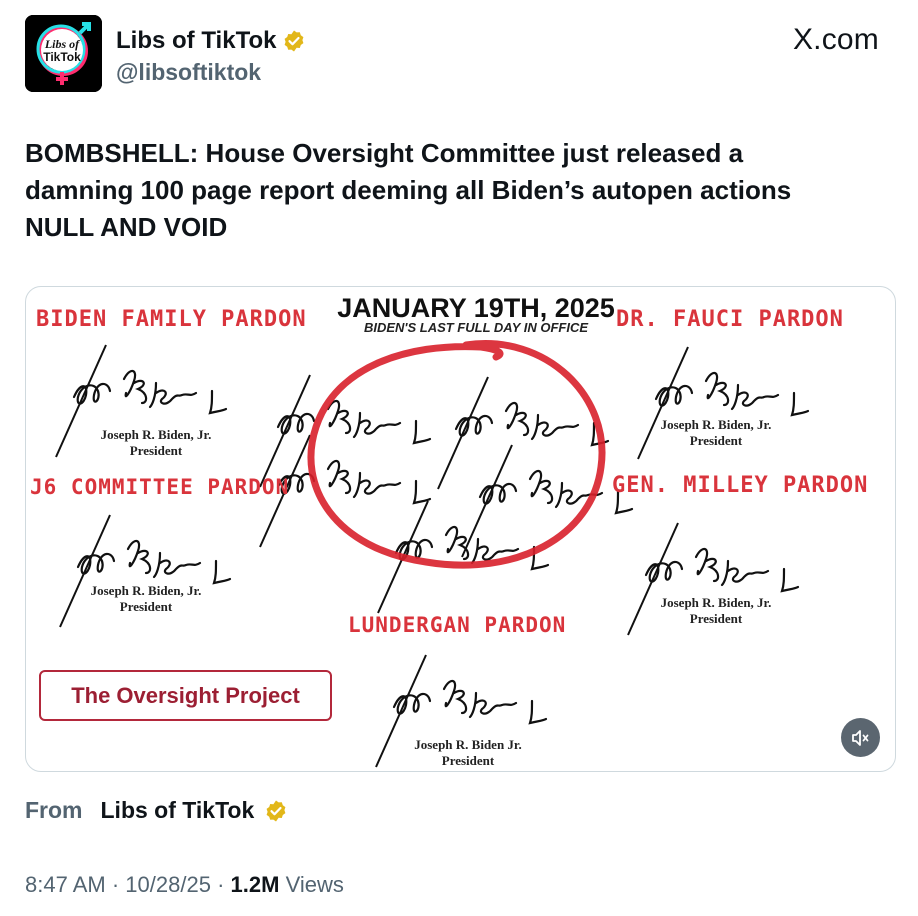  Describe the element at coordinates (476, 327) in the screenshot. I see `media-subtitle: BIDEN'S LAST FULL DAY IN OFFICE` at that location.